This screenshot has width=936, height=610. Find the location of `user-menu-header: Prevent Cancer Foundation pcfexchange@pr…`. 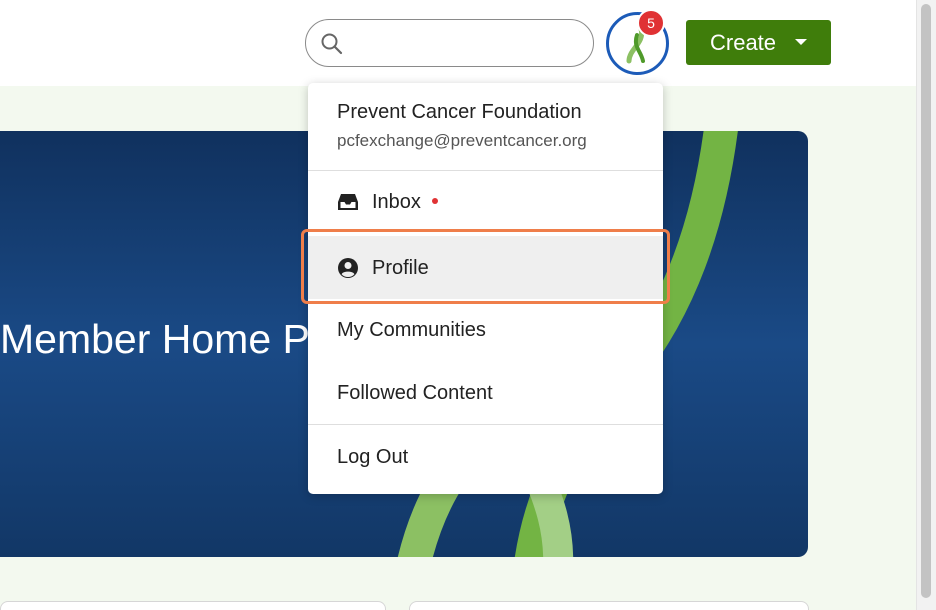

user-menu-header: Prevent Cancer Foundation pcfexchange@pr… is located at coordinates (485, 127).